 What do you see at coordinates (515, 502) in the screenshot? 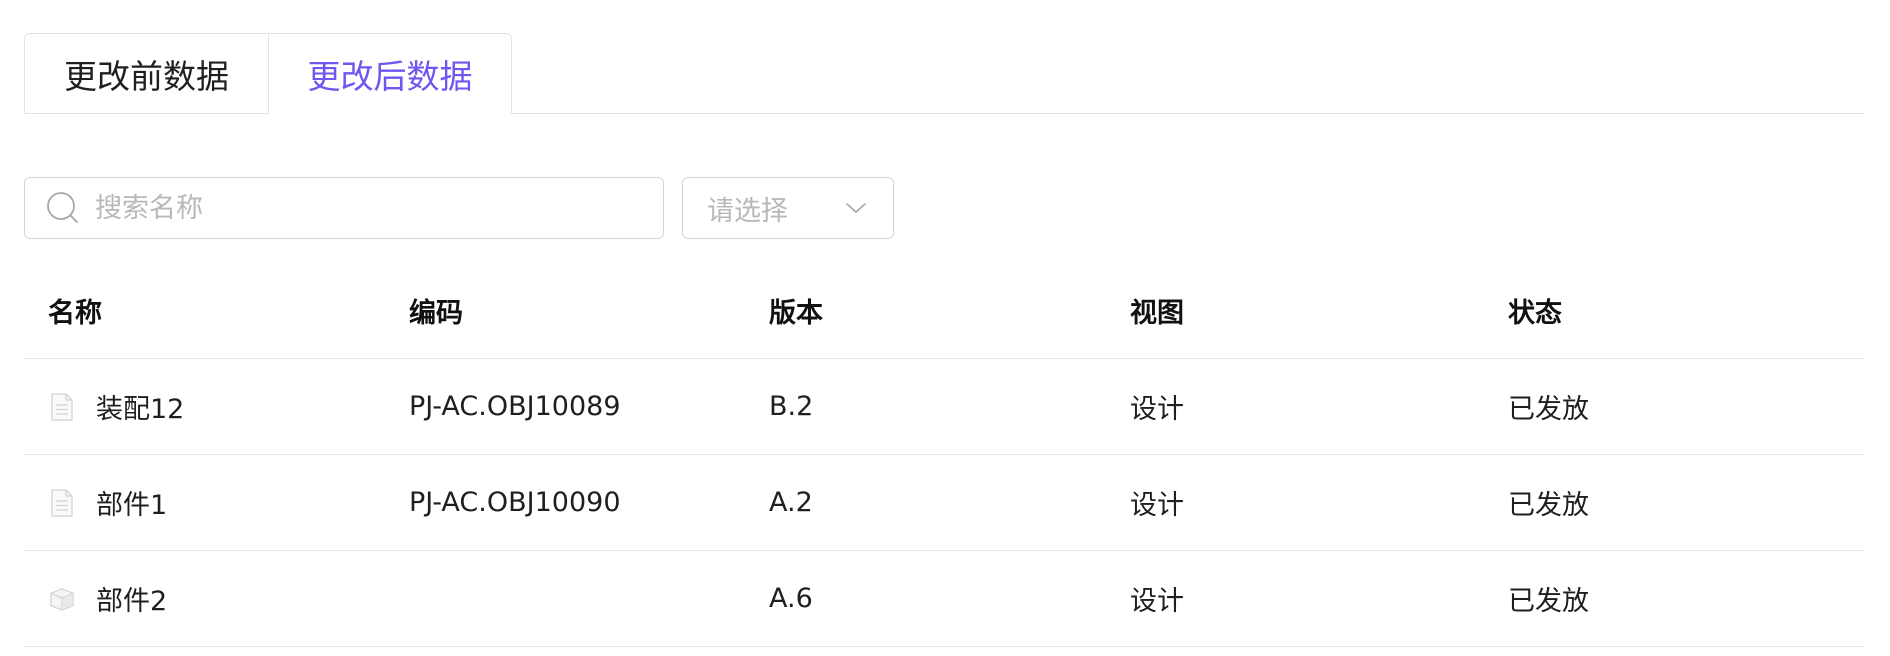
I see `cell-code: PJ-AC.OBJ10090` at bounding box center [515, 502].